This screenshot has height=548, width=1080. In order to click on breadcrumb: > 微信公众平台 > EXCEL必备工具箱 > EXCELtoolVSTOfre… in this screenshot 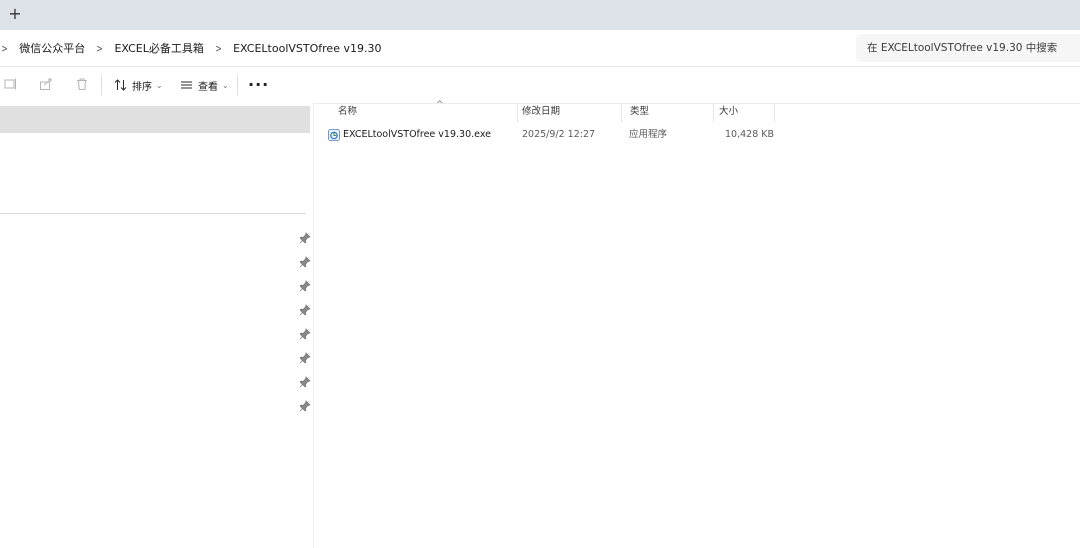, I will do `click(190, 48)`.